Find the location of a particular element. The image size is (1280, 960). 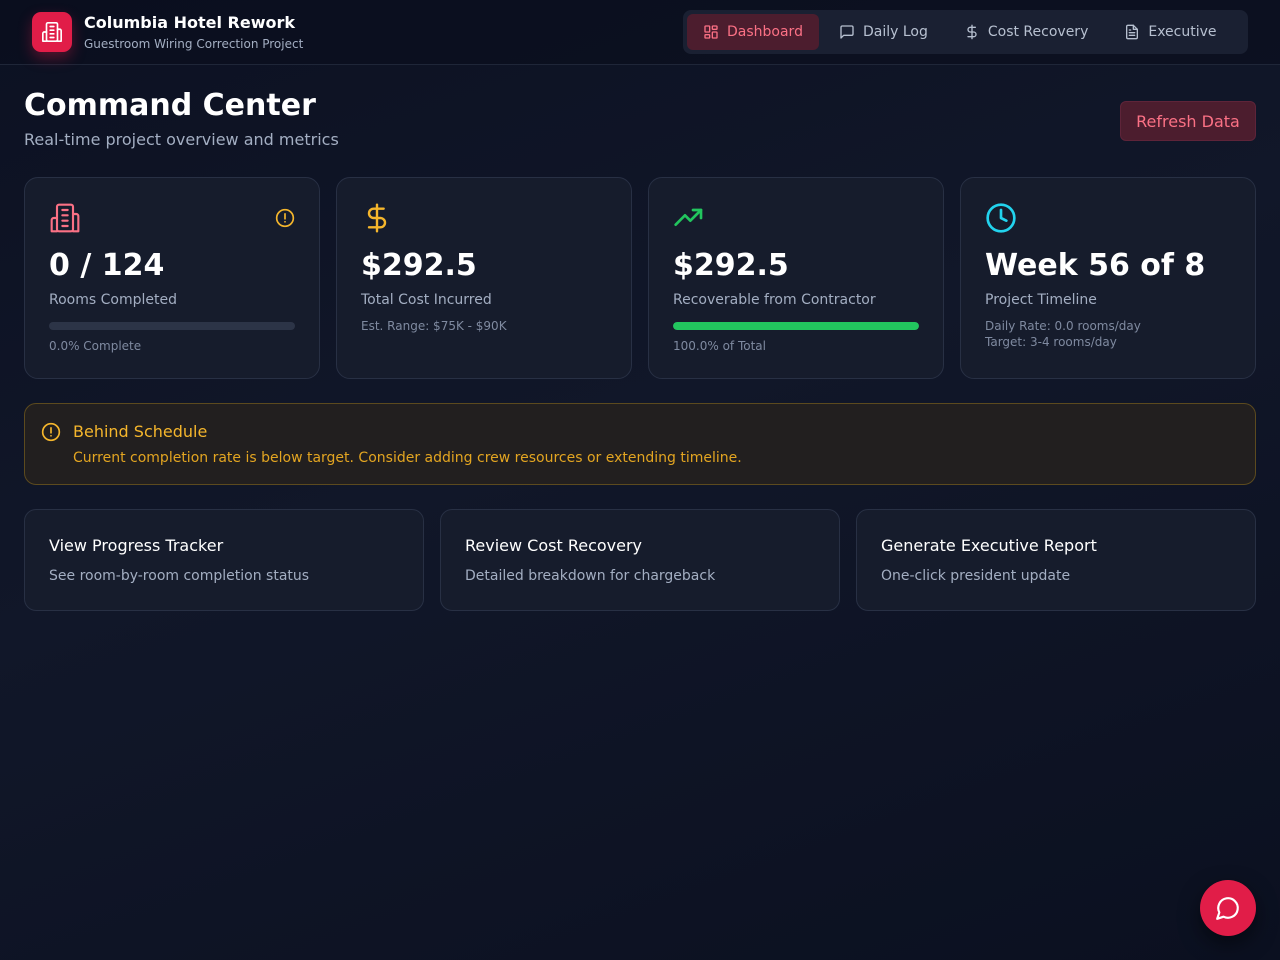

recoverable-label: Recoverable from Contractor is located at coordinates (774, 300).